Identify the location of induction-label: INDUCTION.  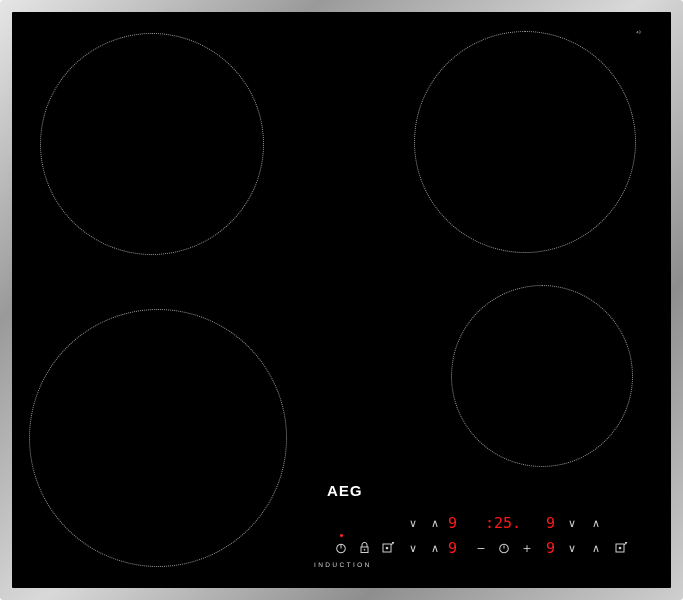
(343, 565).